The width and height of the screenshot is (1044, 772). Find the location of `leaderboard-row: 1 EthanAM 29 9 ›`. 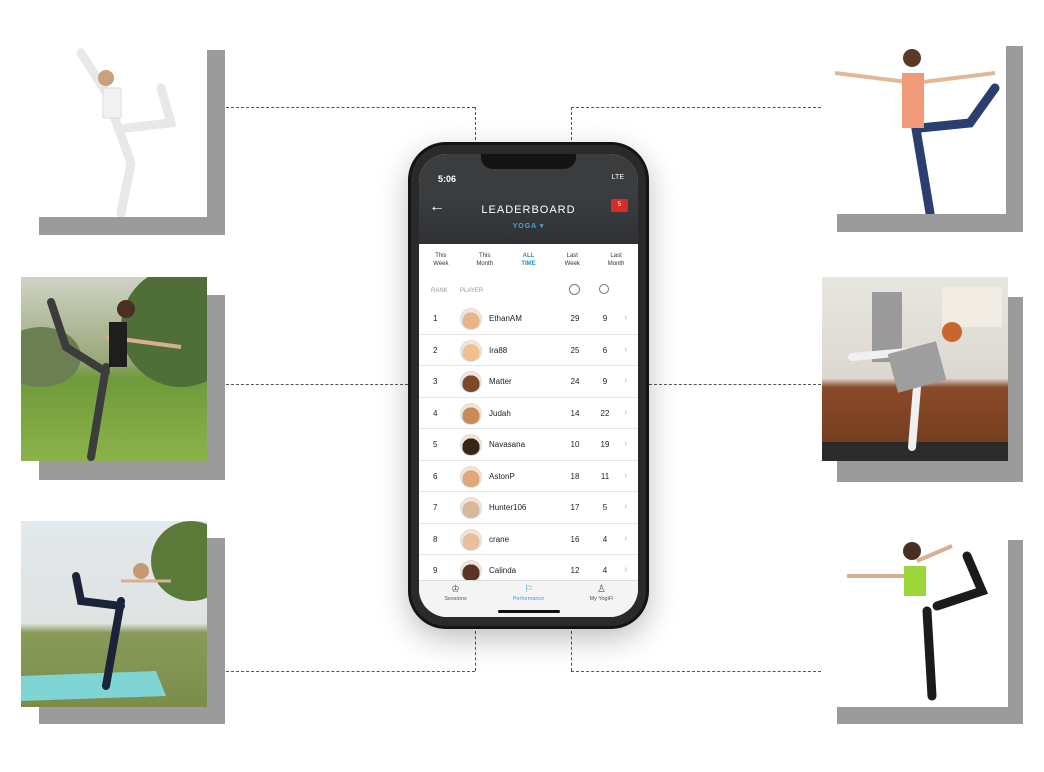

leaderboard-row: 1 EthanAM 29 9 › is located at coordinates (528, 319).